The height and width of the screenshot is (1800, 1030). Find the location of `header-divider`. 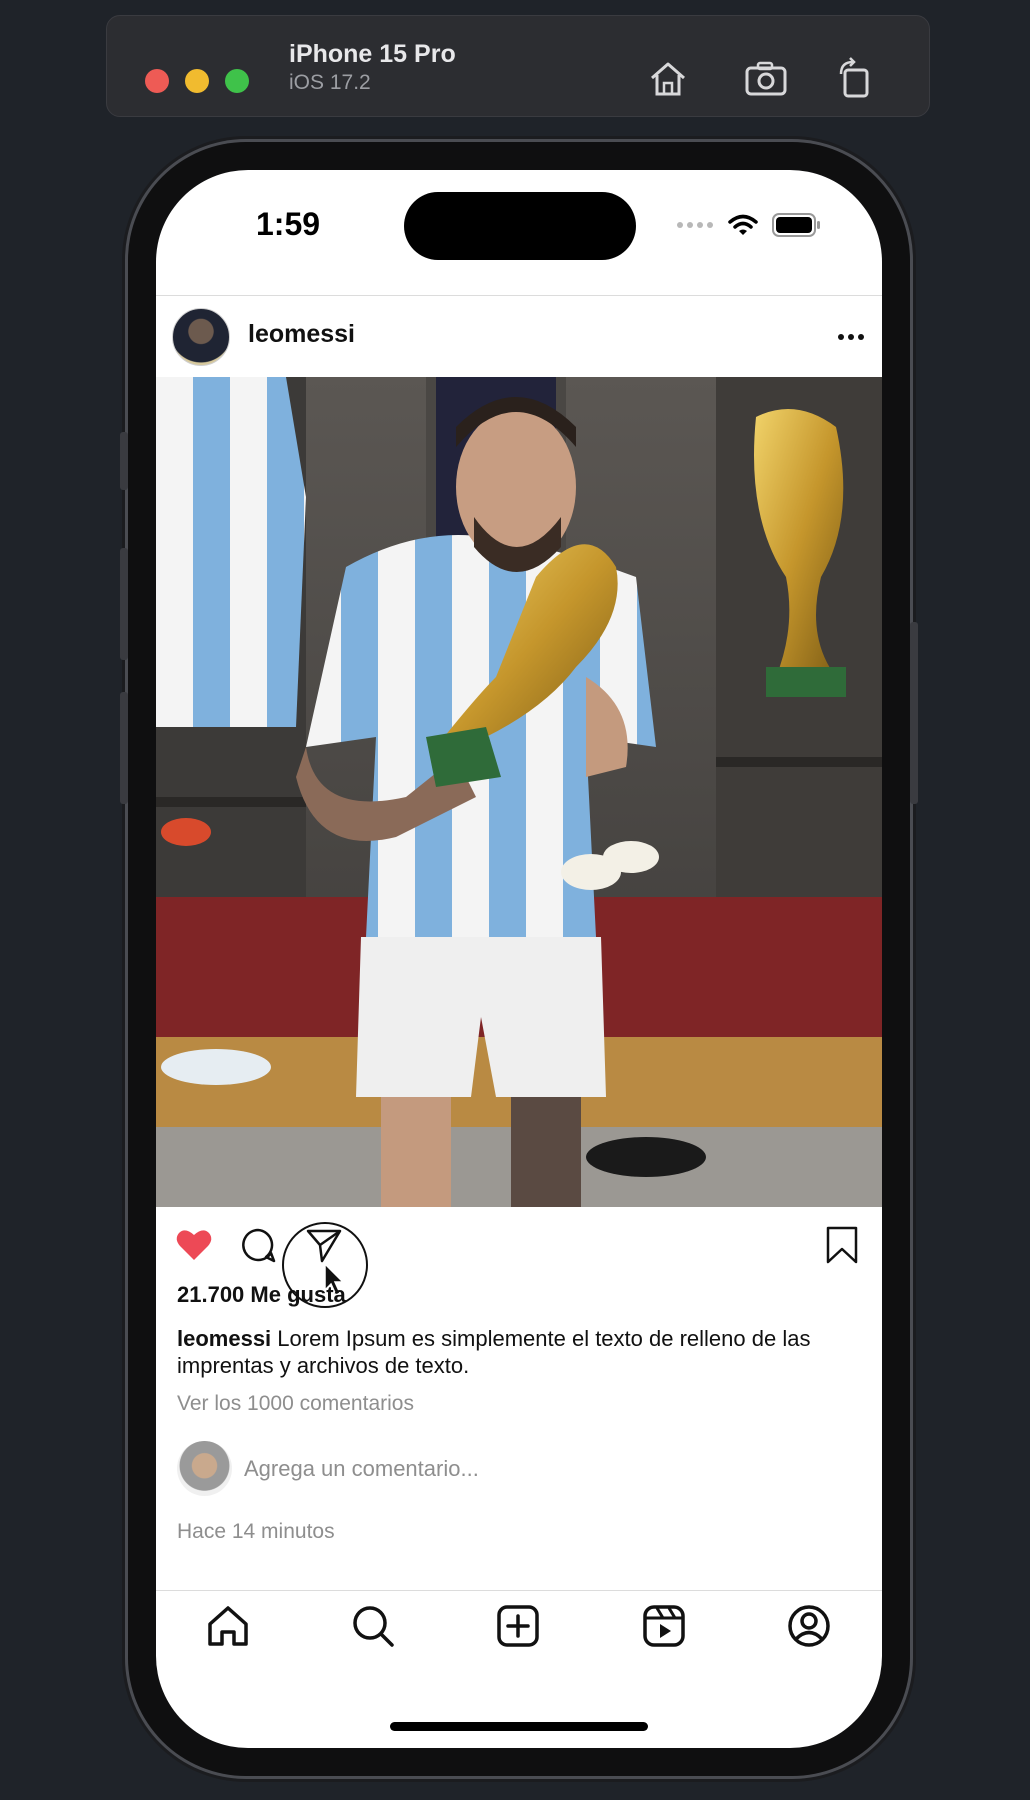

header-divider is located at coordinates (519, 295).